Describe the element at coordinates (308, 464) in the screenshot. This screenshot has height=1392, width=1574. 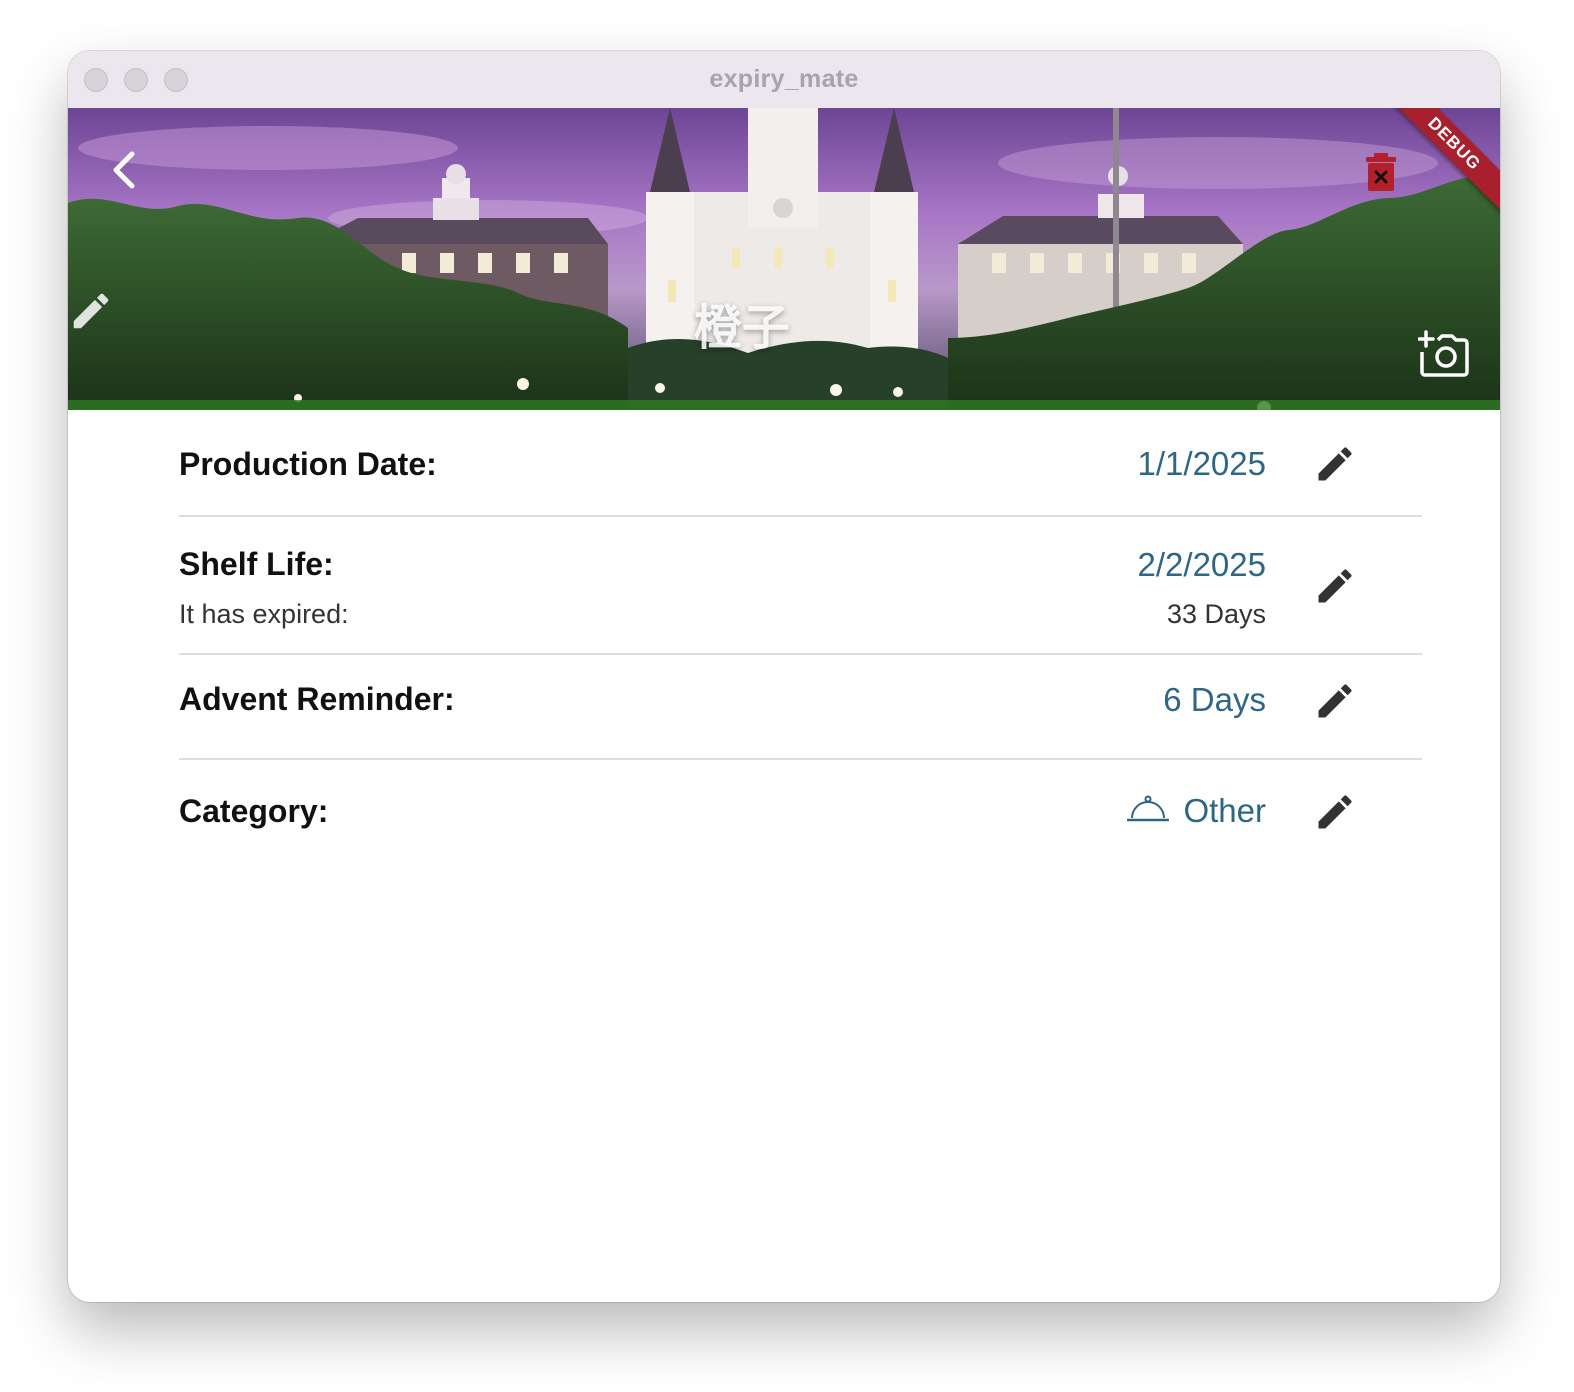
I see `production-date-label: Production Date:` at that location.